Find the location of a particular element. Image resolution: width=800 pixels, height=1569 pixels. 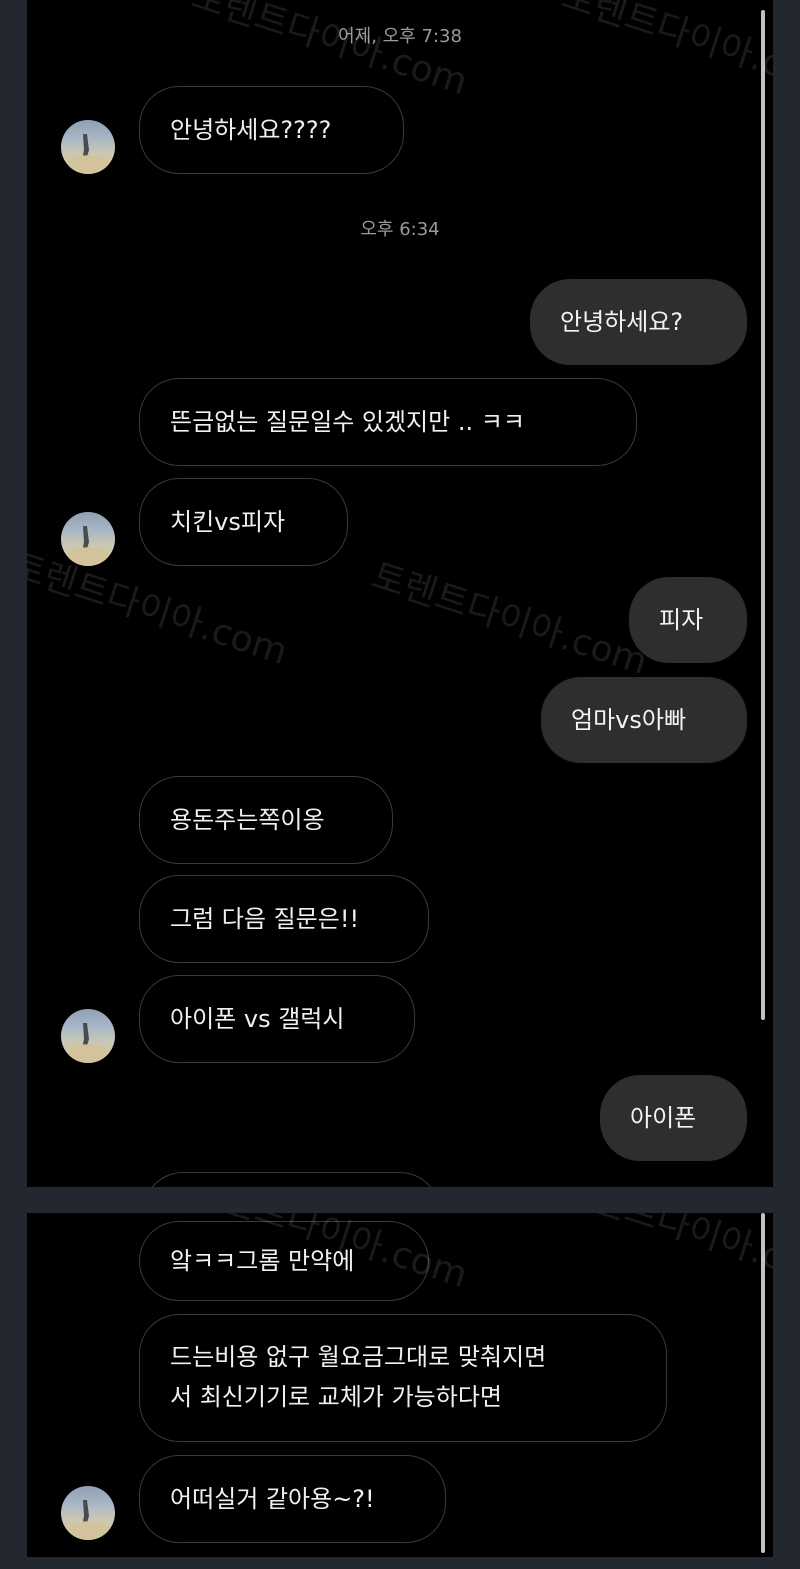

message-incoming: 앜ㅋㅋ그롬 만약에 is located at coordinates (284, 1261).